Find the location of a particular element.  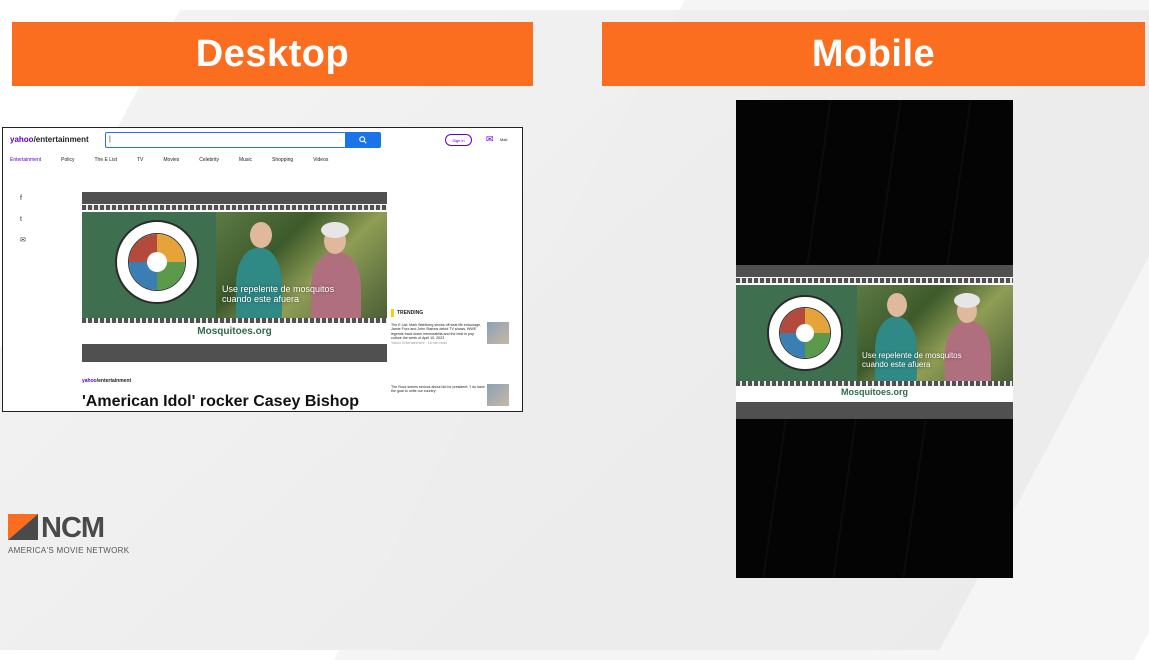

sign-in-button: Sign in is located at coordinates (458, 140).